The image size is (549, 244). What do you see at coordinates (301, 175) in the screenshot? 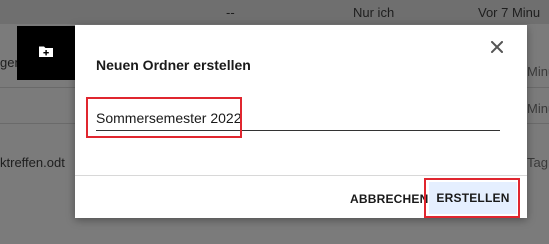
I see `dialog-footer-divider` at bounding box center [301, 175].